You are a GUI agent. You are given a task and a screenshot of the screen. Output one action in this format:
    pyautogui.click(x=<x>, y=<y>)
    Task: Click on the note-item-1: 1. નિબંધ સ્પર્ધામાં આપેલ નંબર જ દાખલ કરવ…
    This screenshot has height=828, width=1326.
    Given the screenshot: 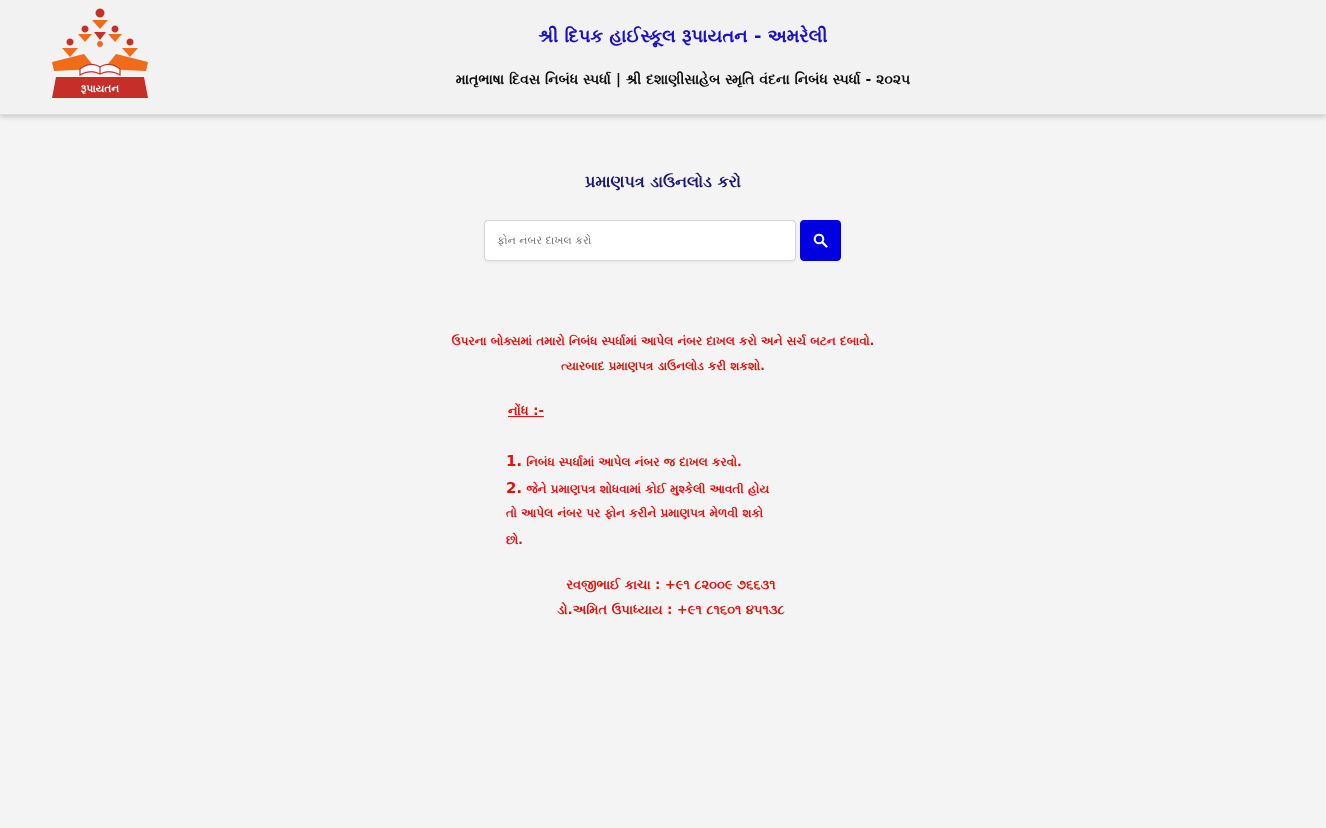 What is the action you would take?
    pyautogui.click(x=624, y=461)
    